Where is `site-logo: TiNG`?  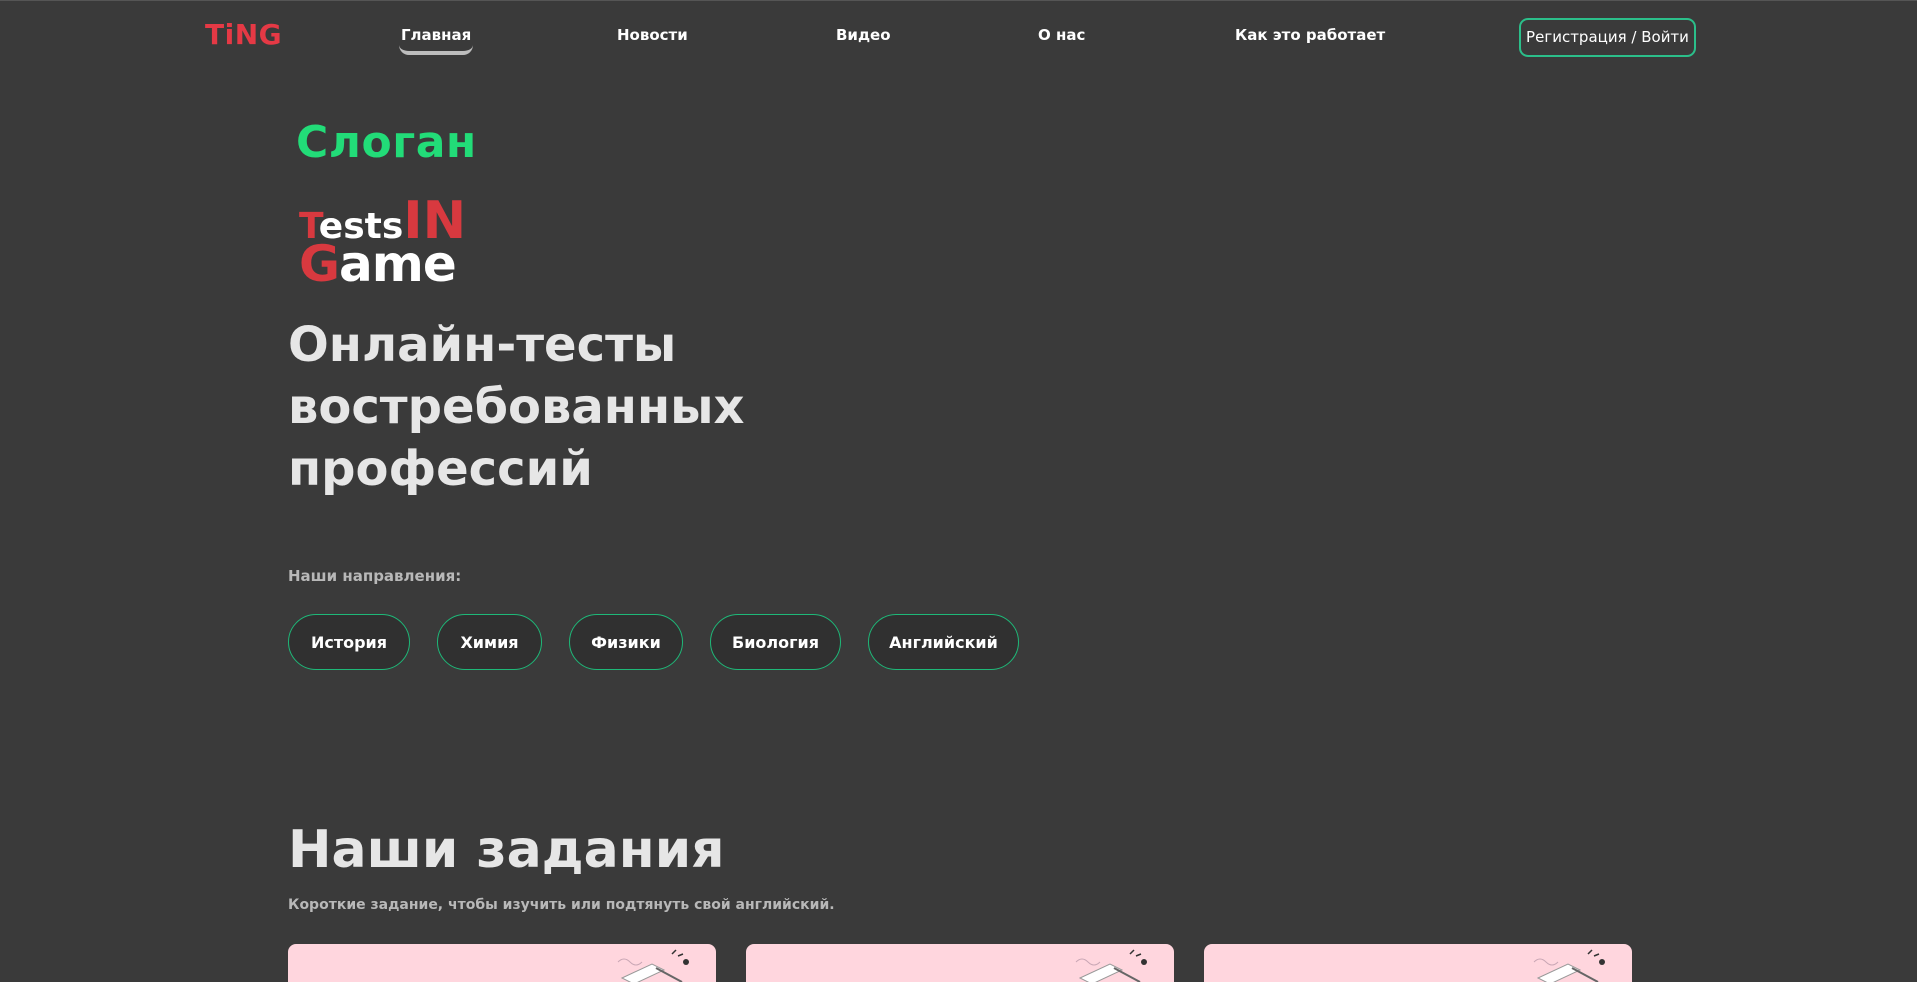
site-logo: TiNG is located at coordinates (243, 35).